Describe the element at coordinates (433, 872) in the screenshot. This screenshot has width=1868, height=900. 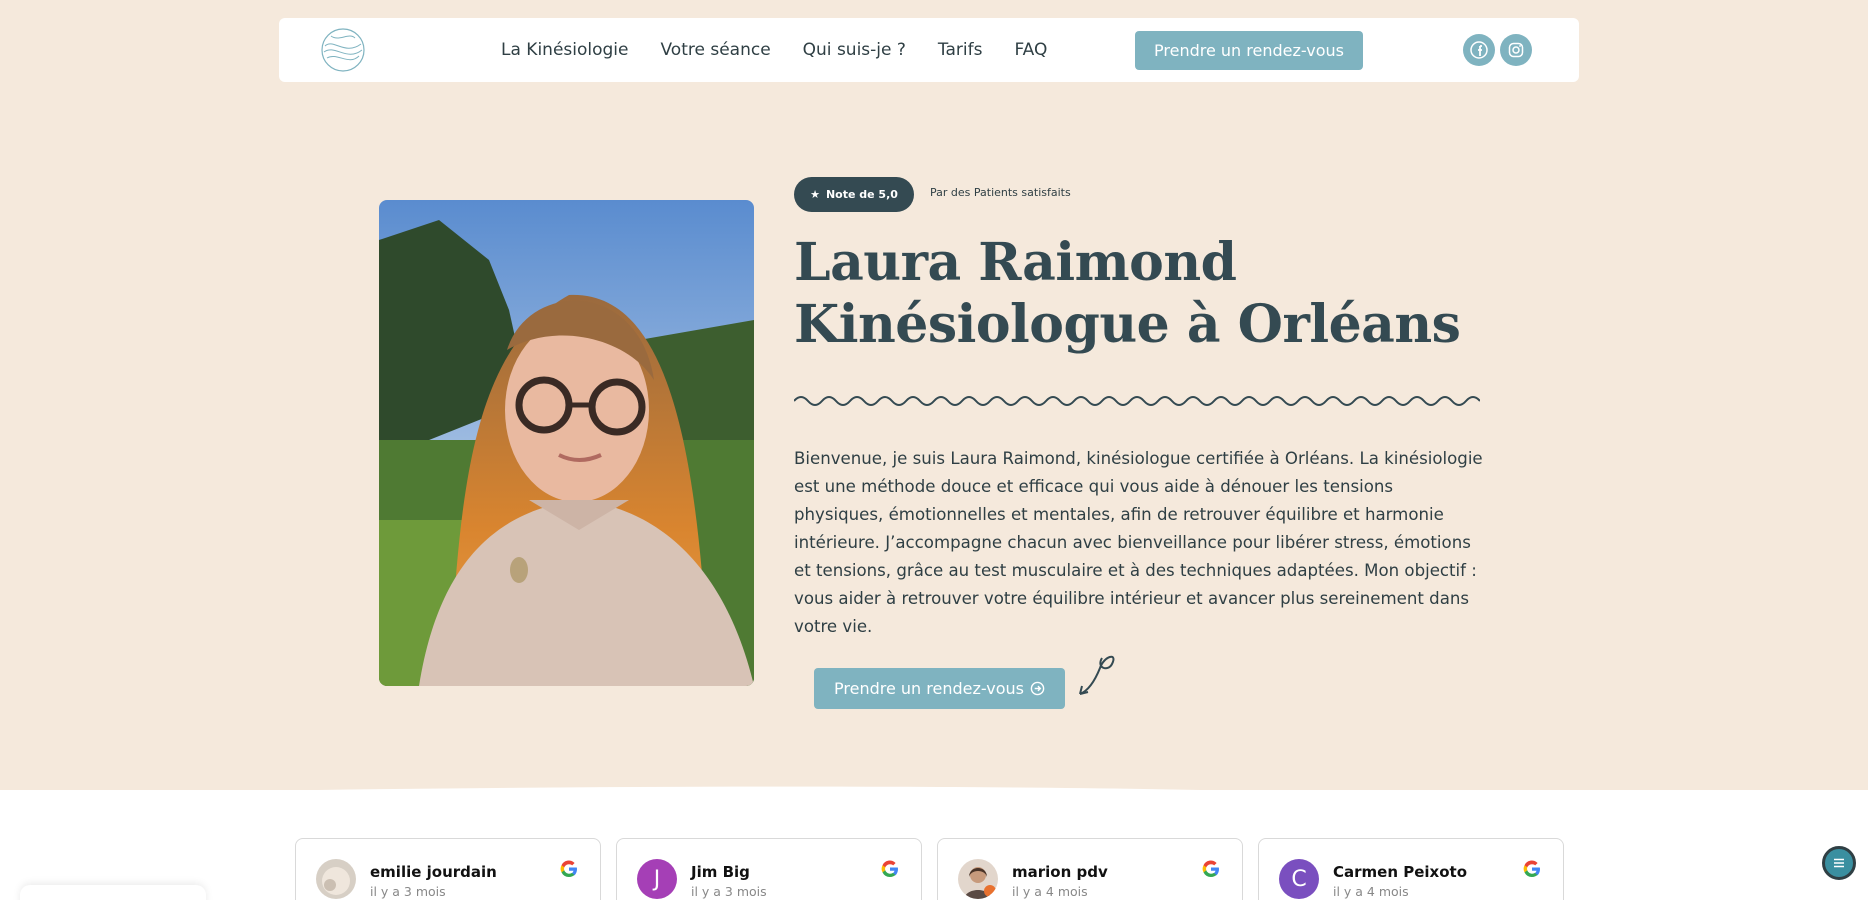
I see `reviewer-name: emilie jourdain` at that location.